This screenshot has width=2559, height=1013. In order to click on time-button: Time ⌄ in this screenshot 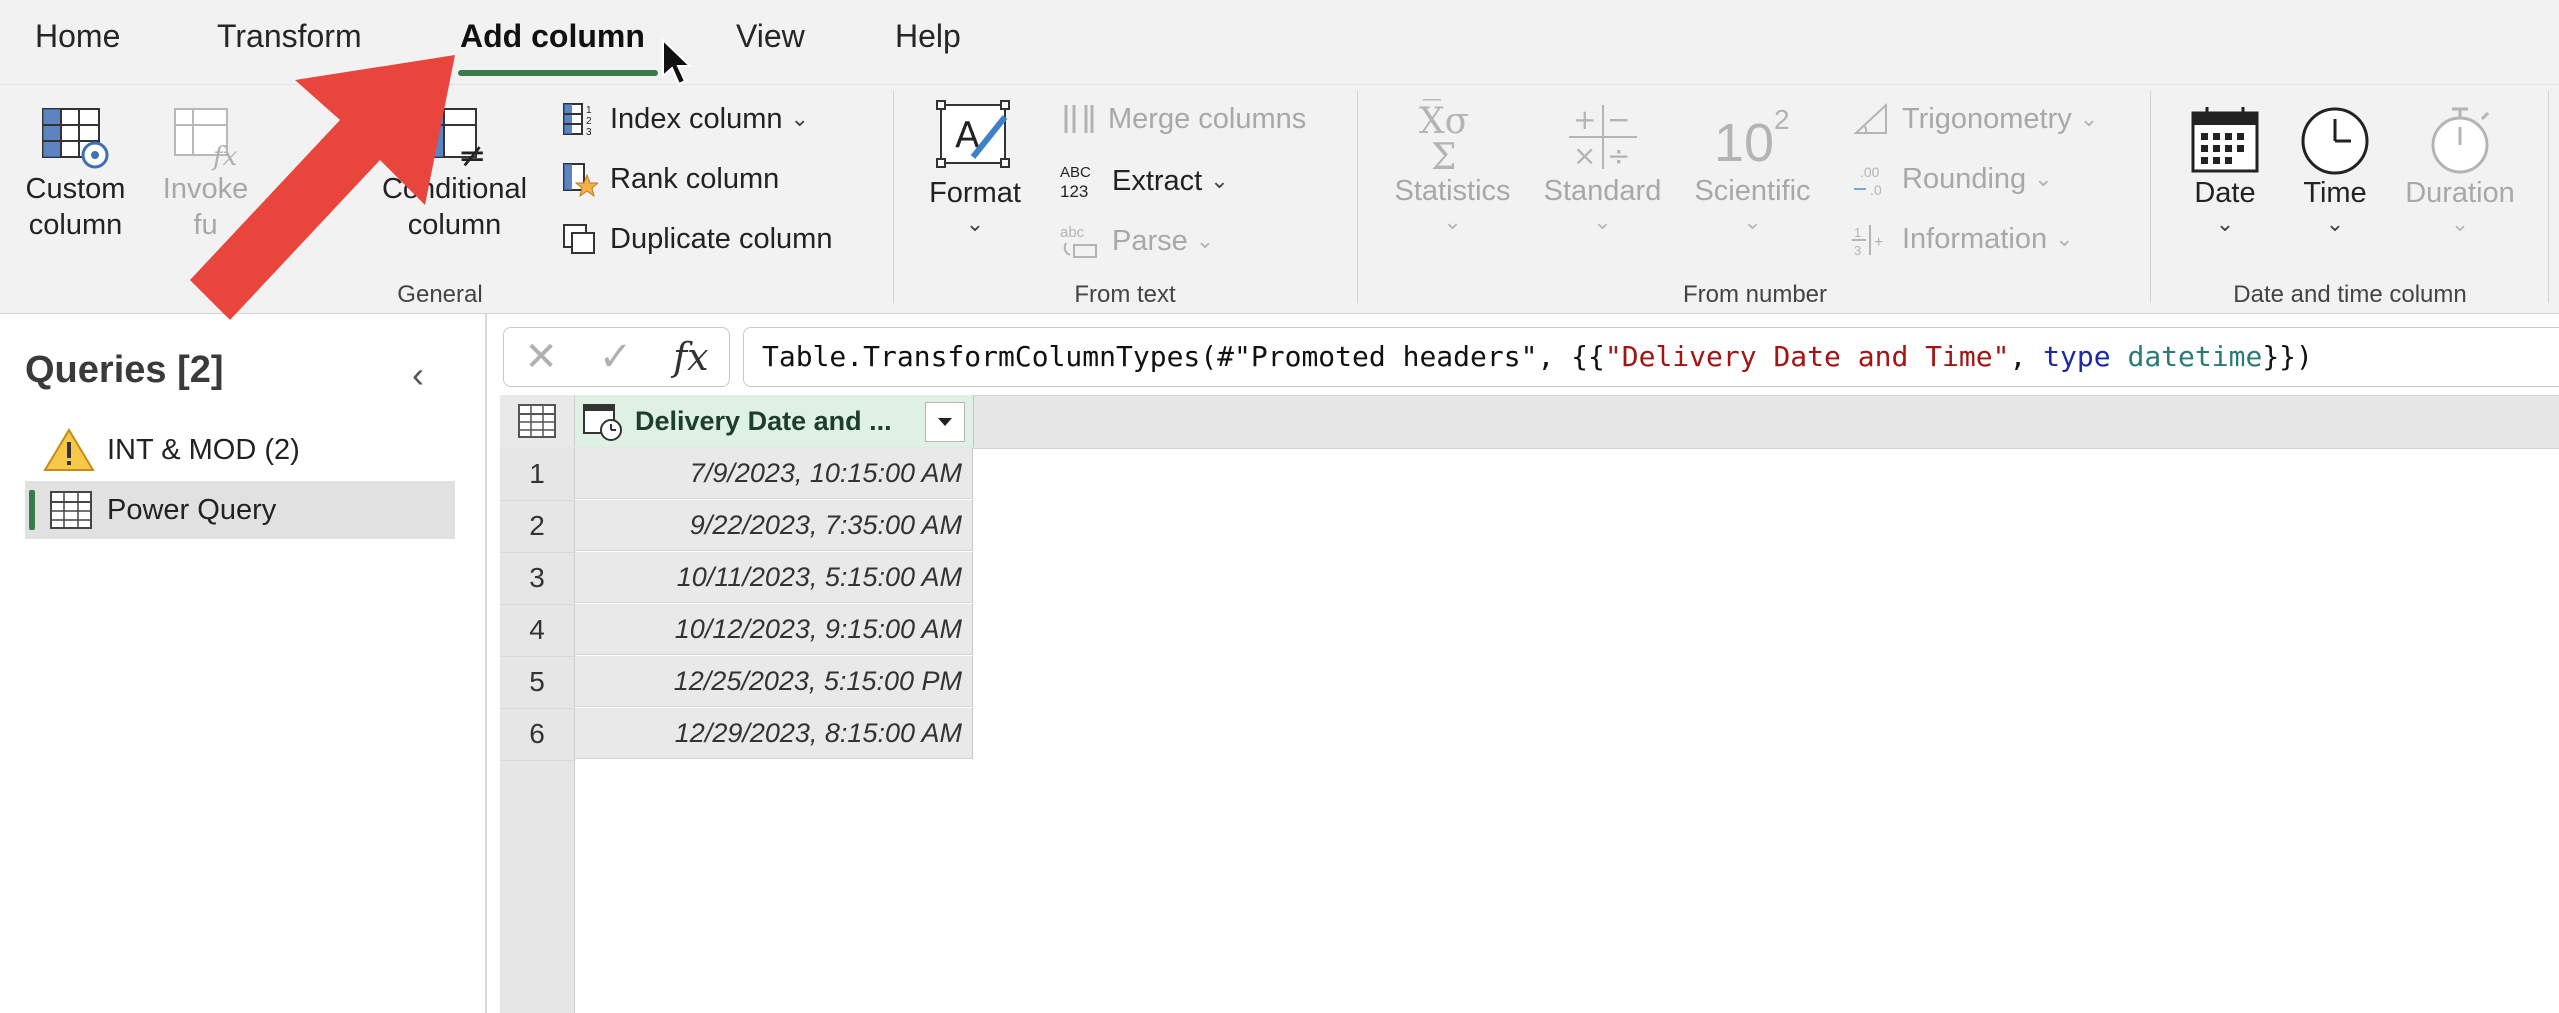, I will do `click(2335, 170)`.